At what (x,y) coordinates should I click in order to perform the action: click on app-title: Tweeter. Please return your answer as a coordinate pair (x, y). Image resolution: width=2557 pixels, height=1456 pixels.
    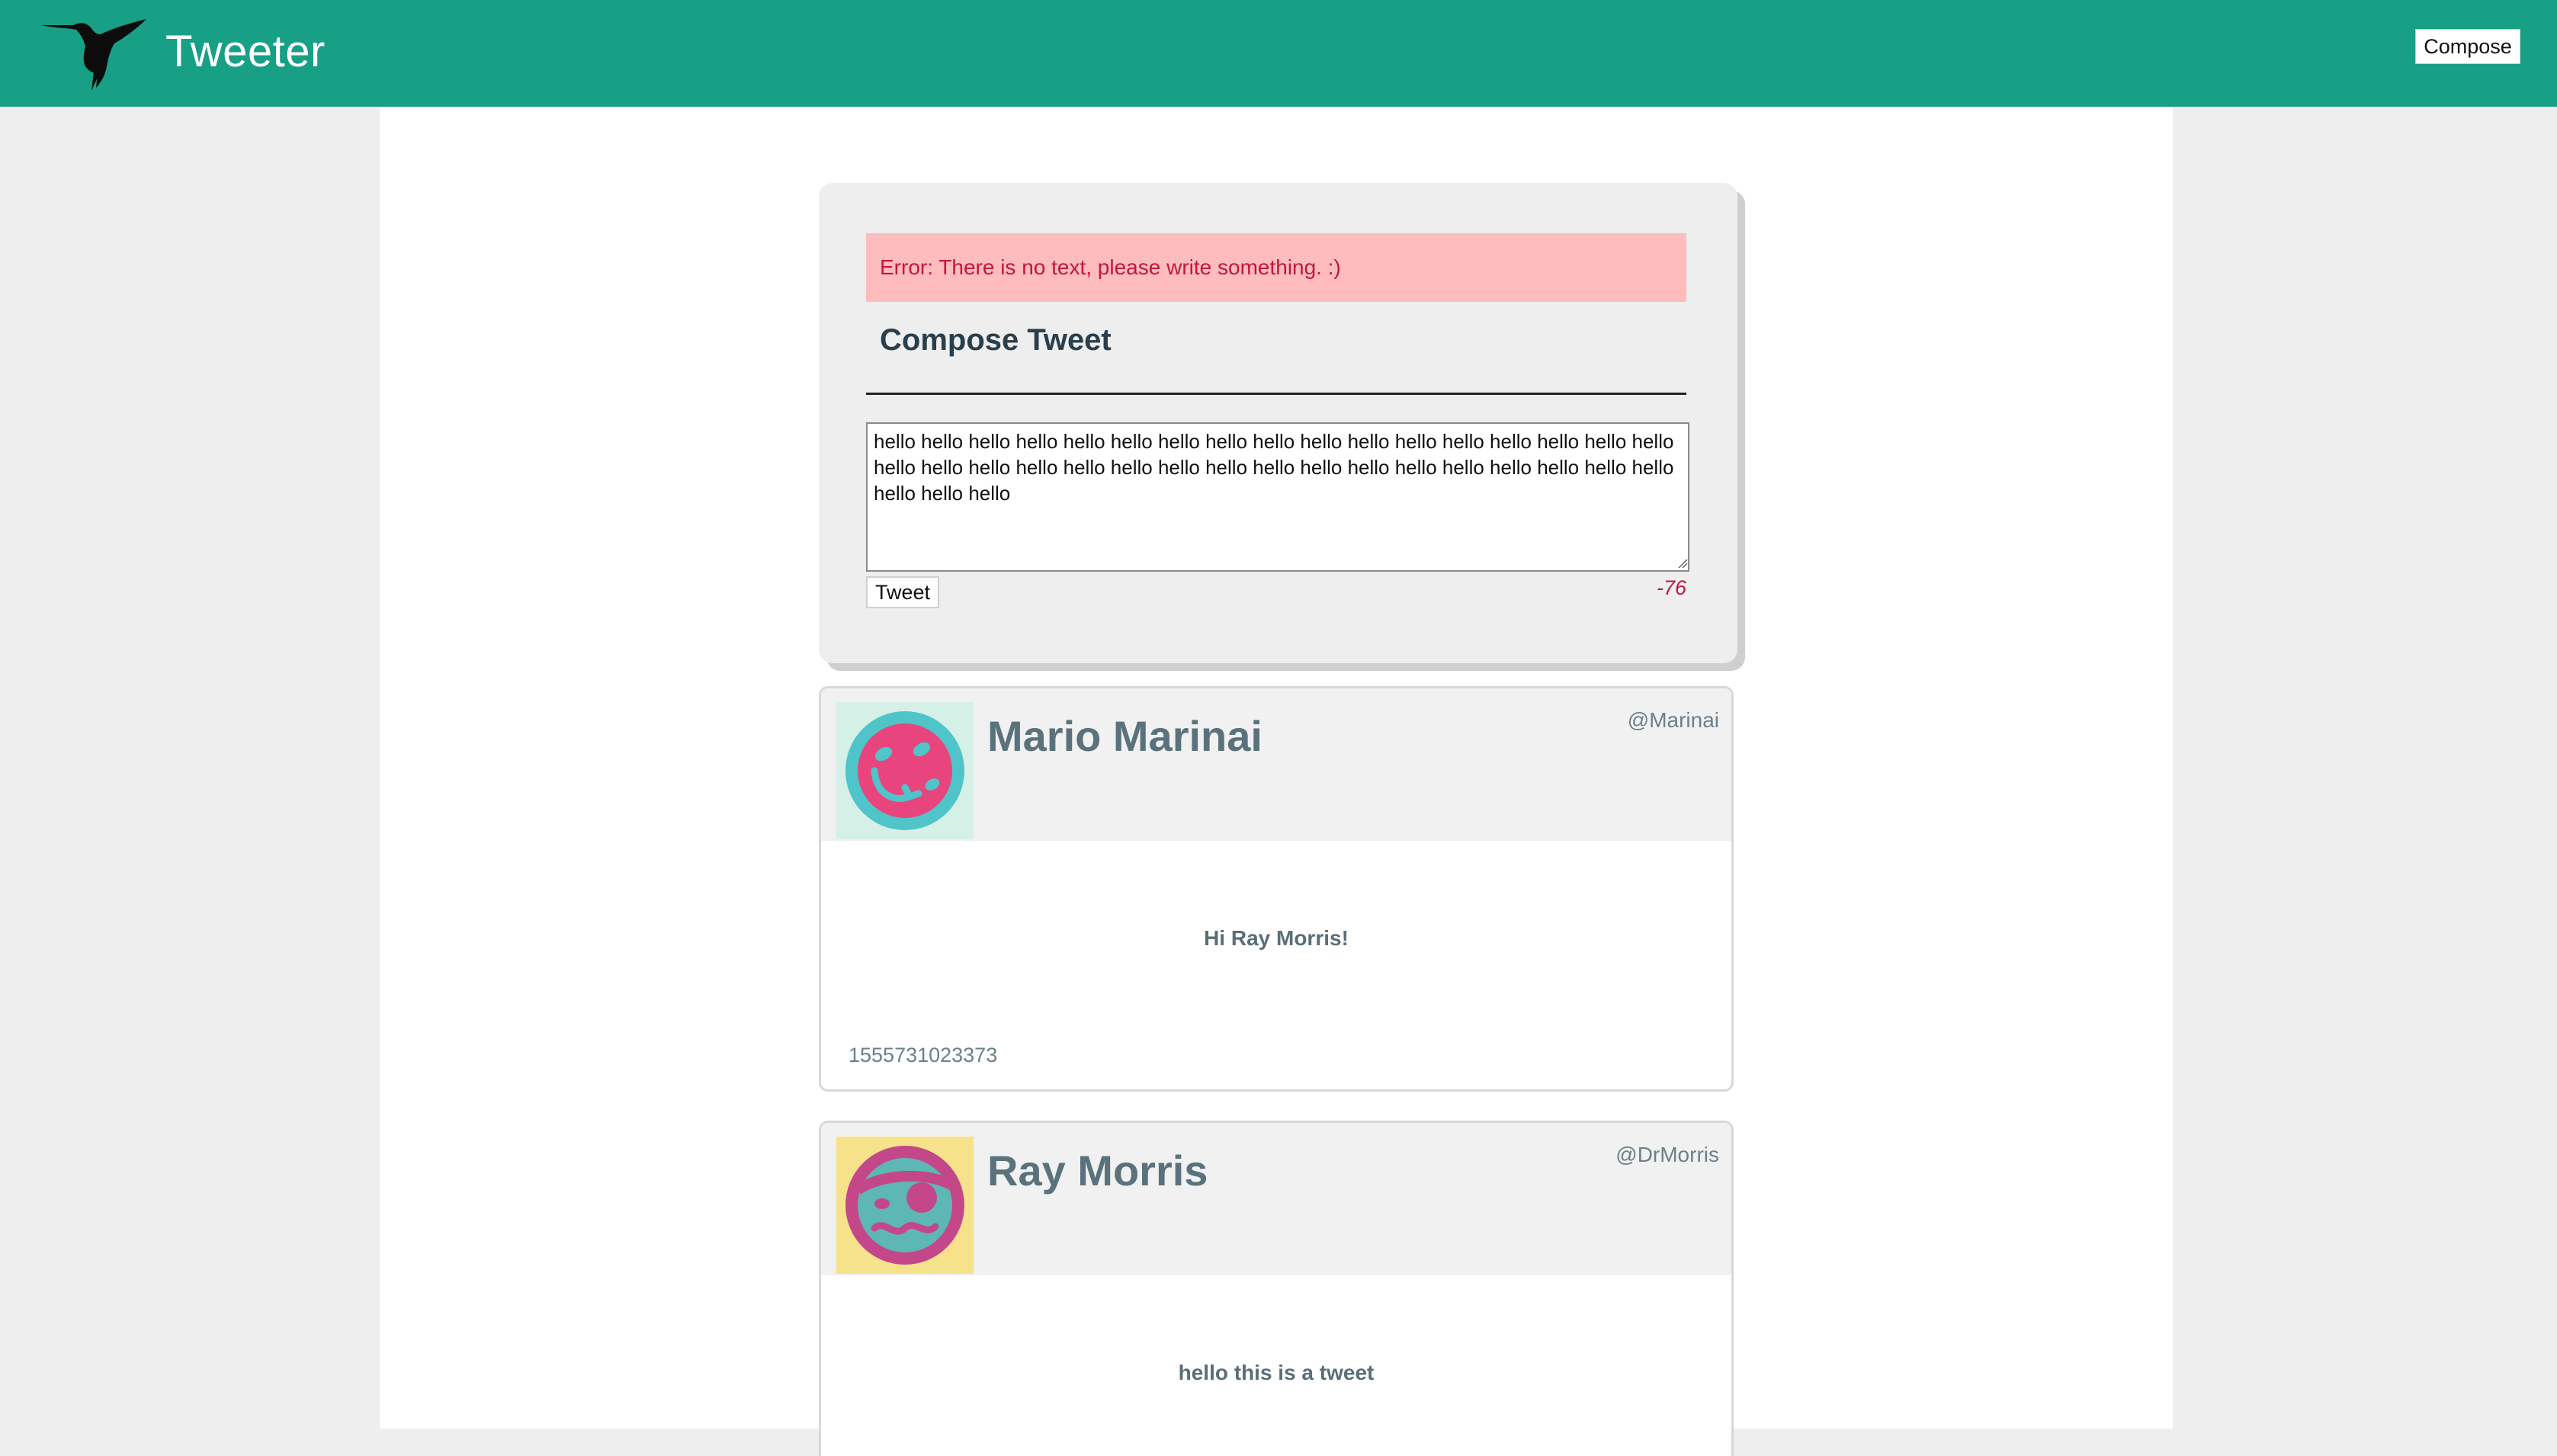
    Looking at the image, I should click on (246, 51).